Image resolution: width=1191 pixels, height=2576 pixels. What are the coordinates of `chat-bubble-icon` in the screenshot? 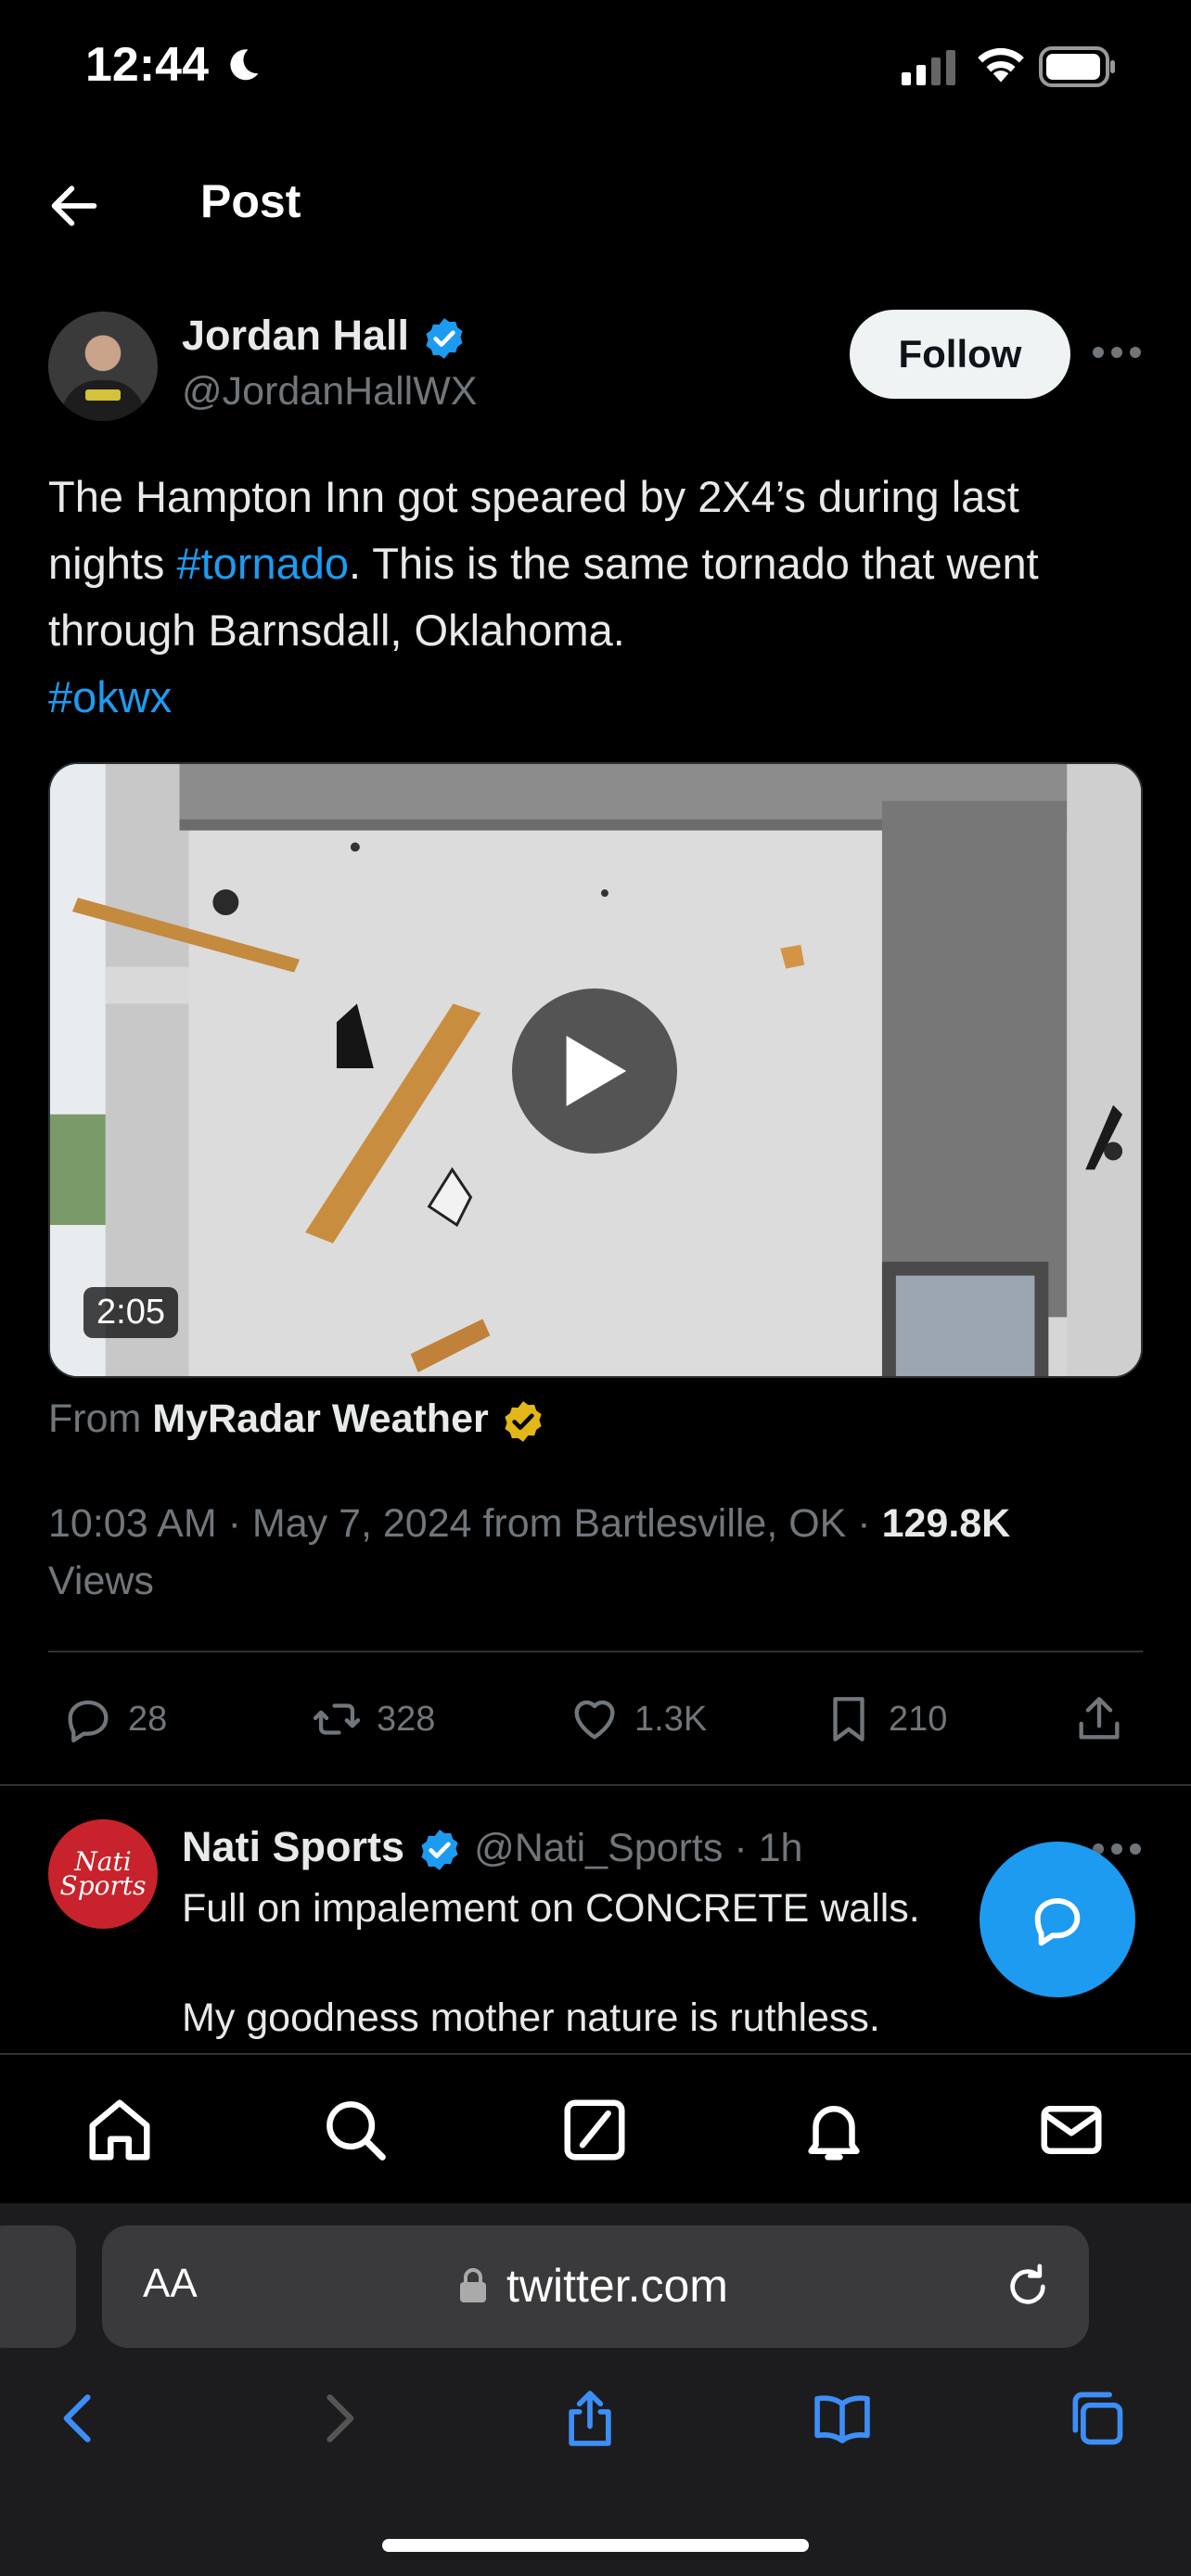 It's located at (1058, 1922).